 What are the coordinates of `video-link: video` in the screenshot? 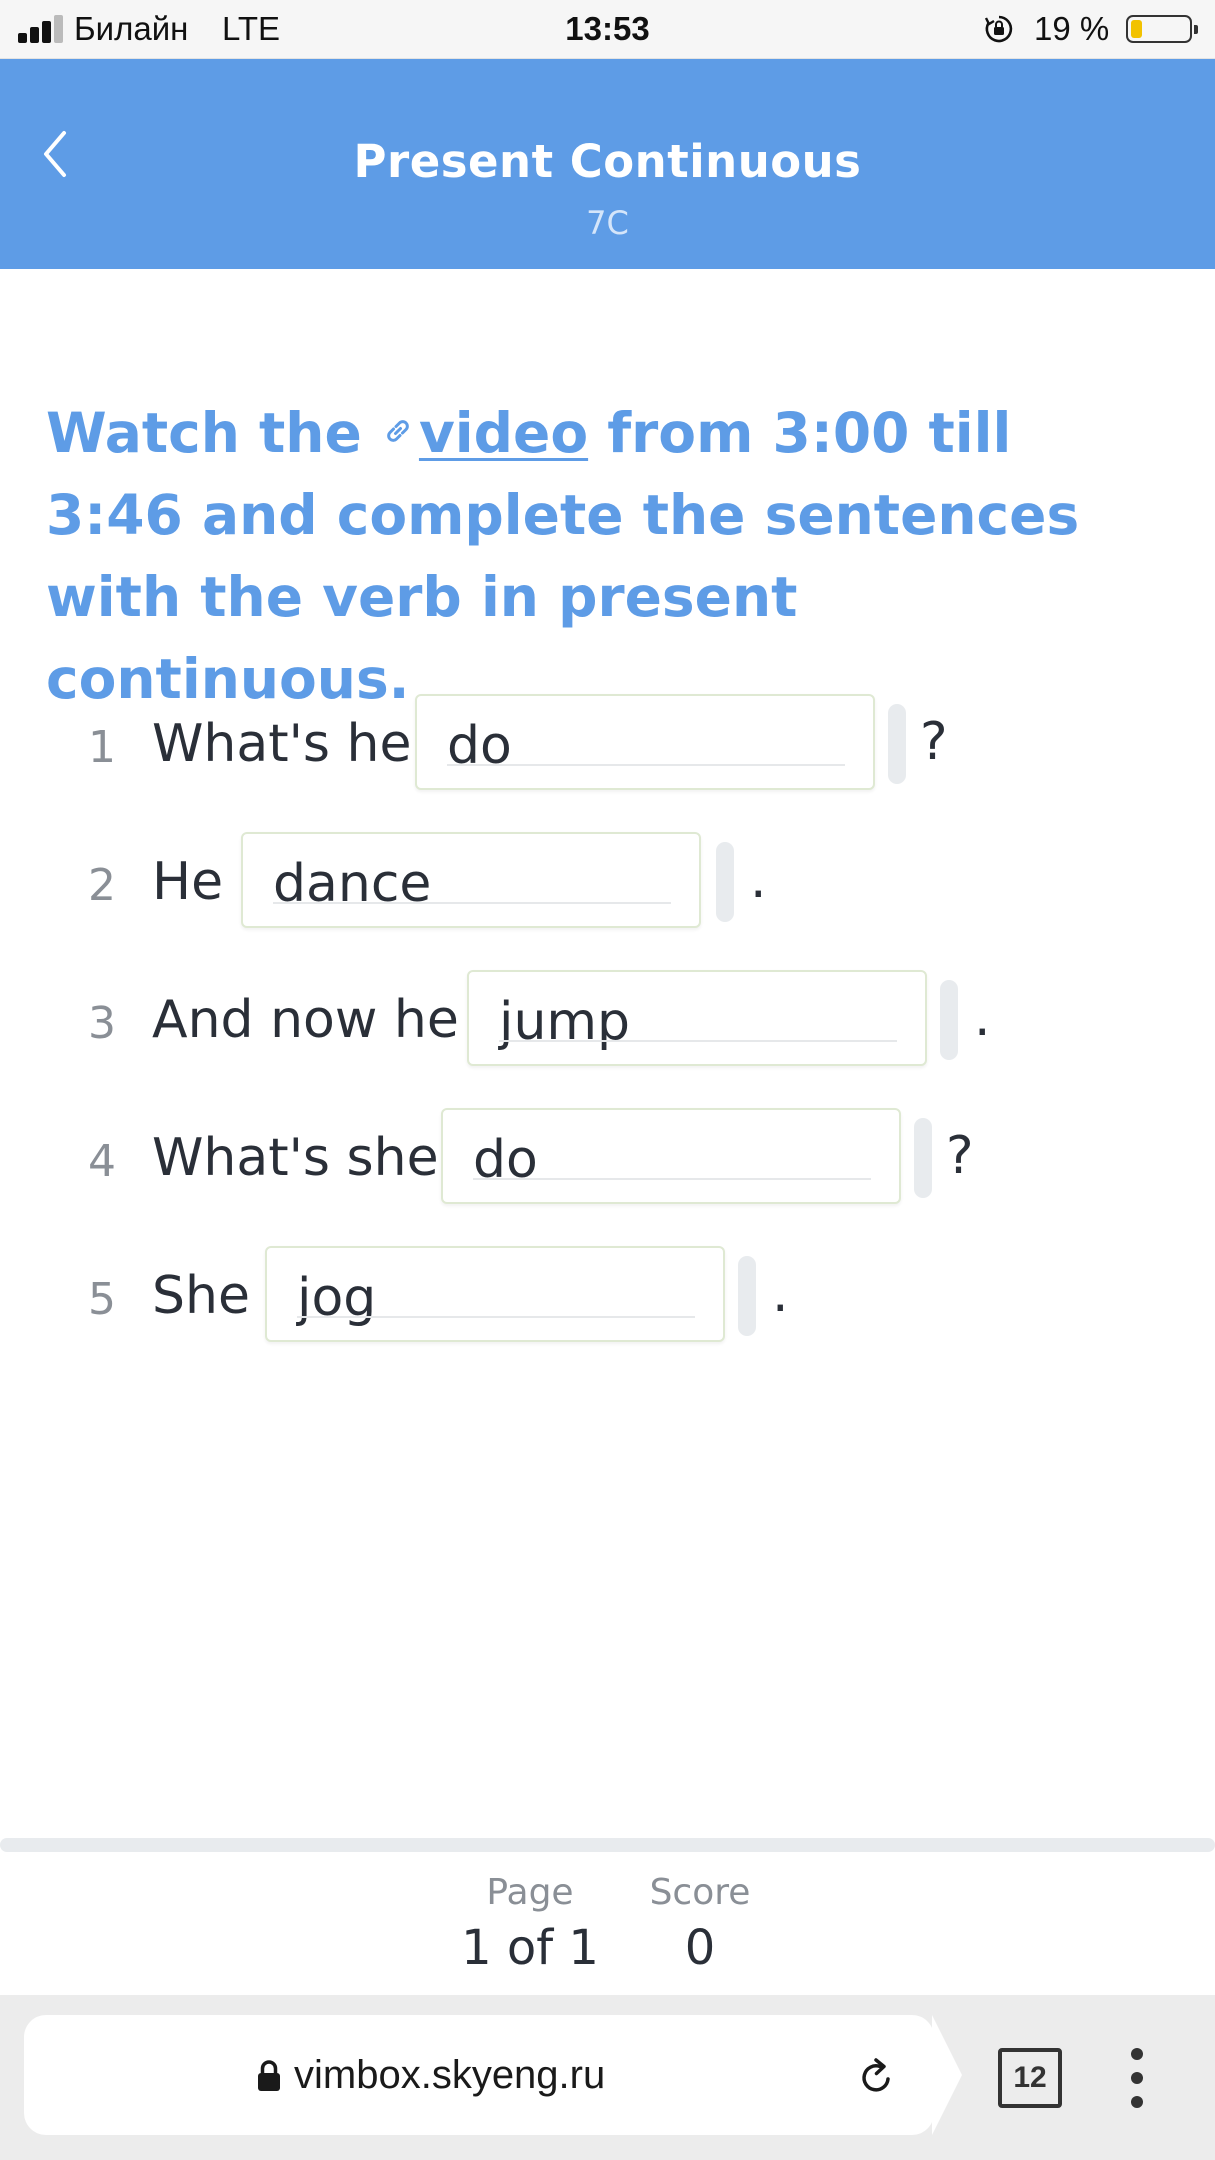 It's located at (503, 433).